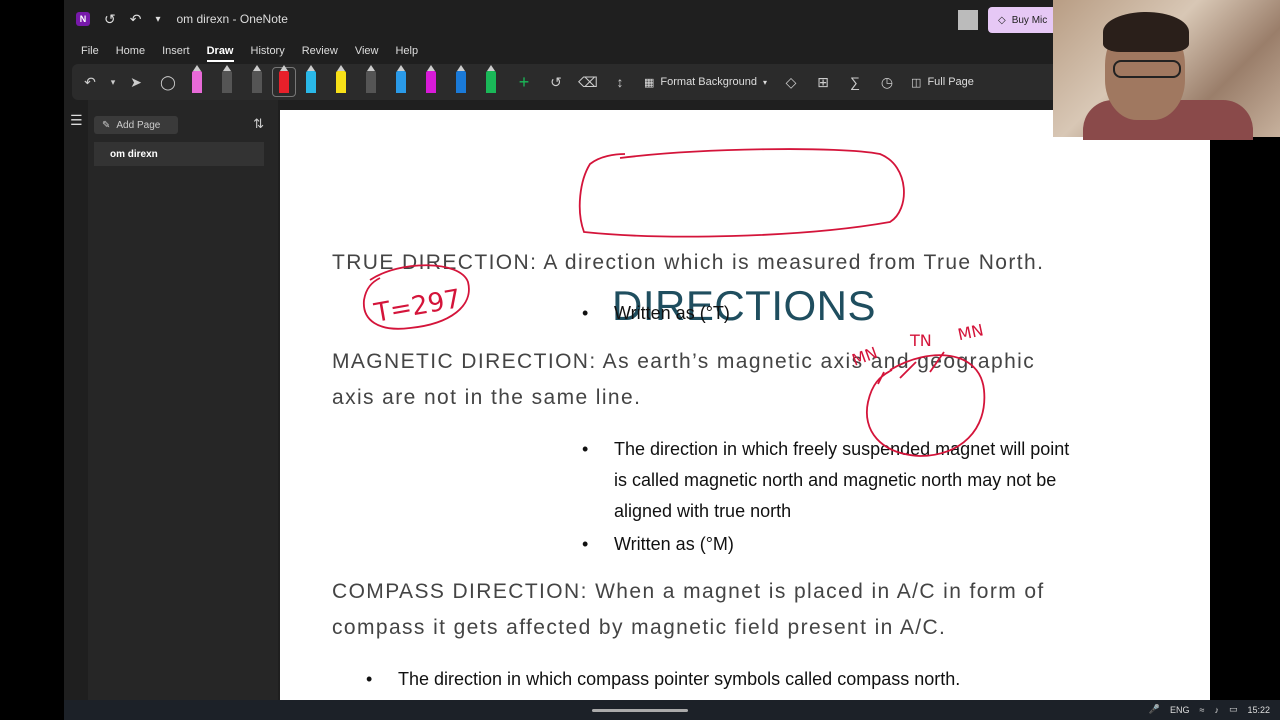 The image size is (1280, 720). I want to click on ink-mn-left: MN, so click(864, 356).